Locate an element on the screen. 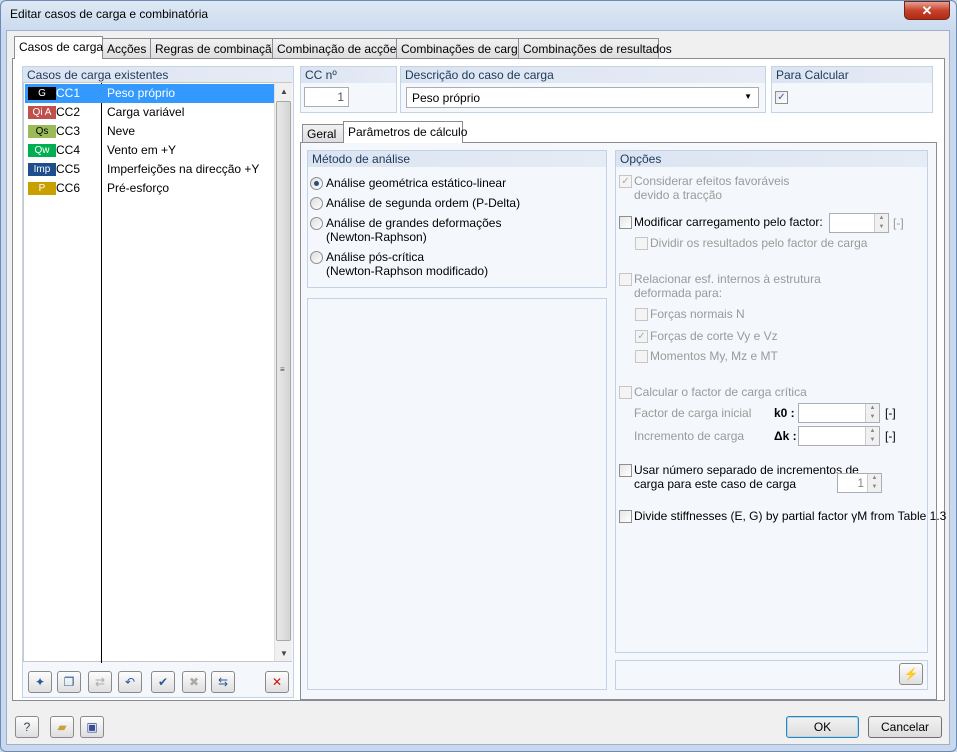 This screenshot has height=752, width=957. load-type-badge: Qw is located at coordinates (42, 150).